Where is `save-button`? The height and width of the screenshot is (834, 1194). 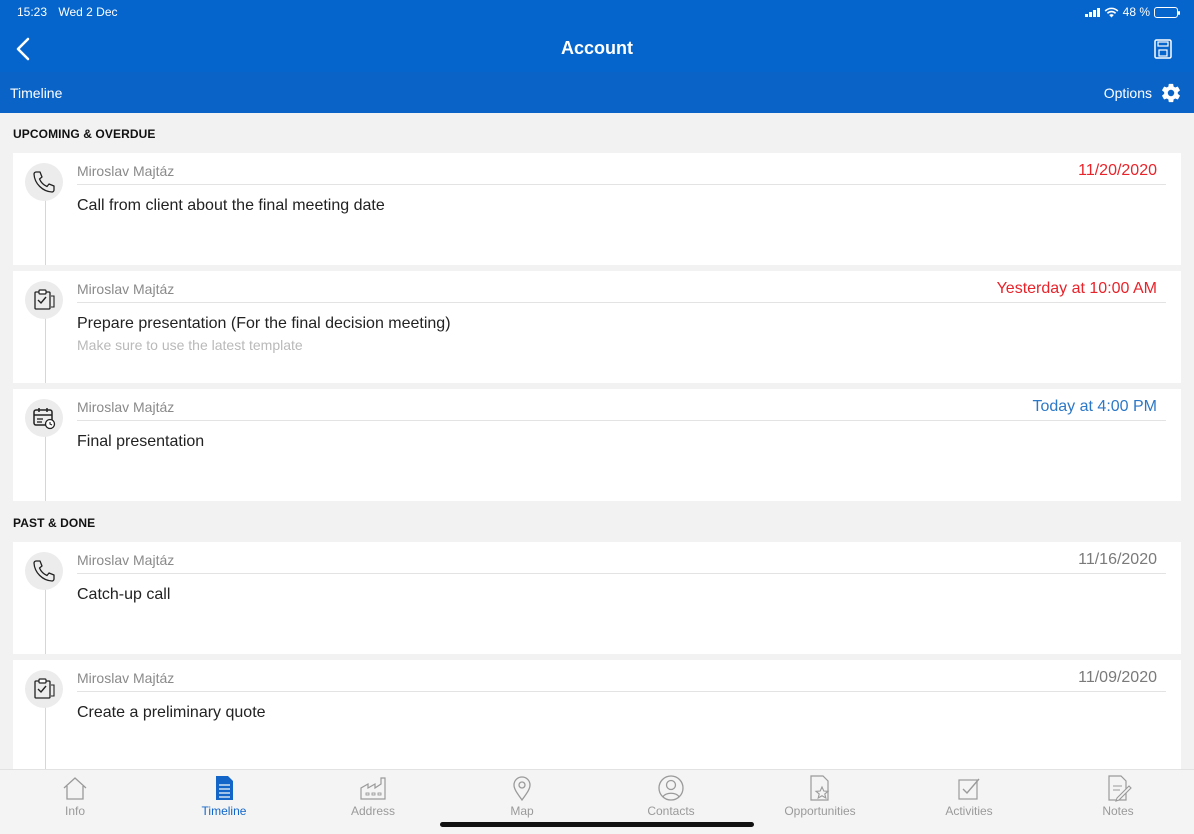 save-button is located at coordinates (1163, 49).